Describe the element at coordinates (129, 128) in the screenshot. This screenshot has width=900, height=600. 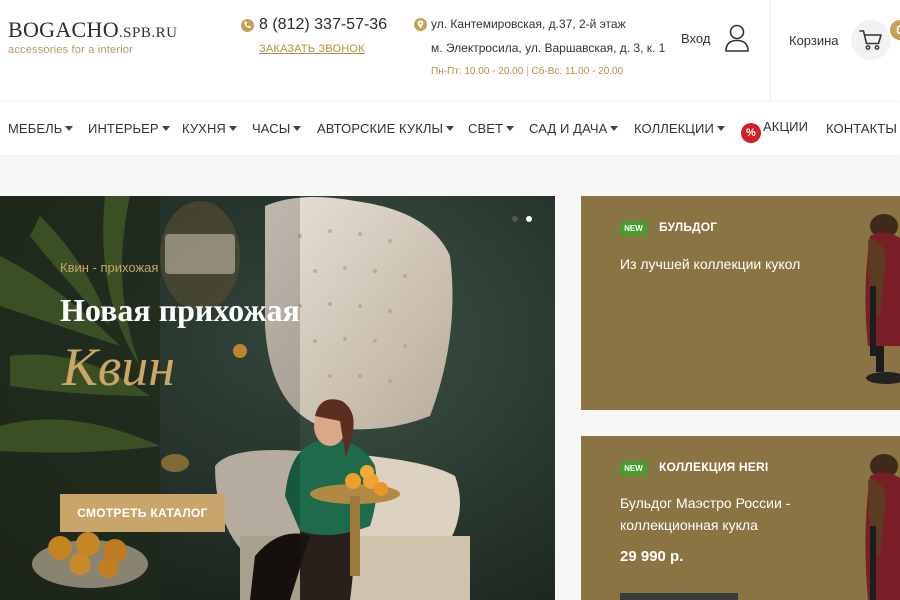
I see `nav-item-interior: ИНТЕРЬЕР` at that location.